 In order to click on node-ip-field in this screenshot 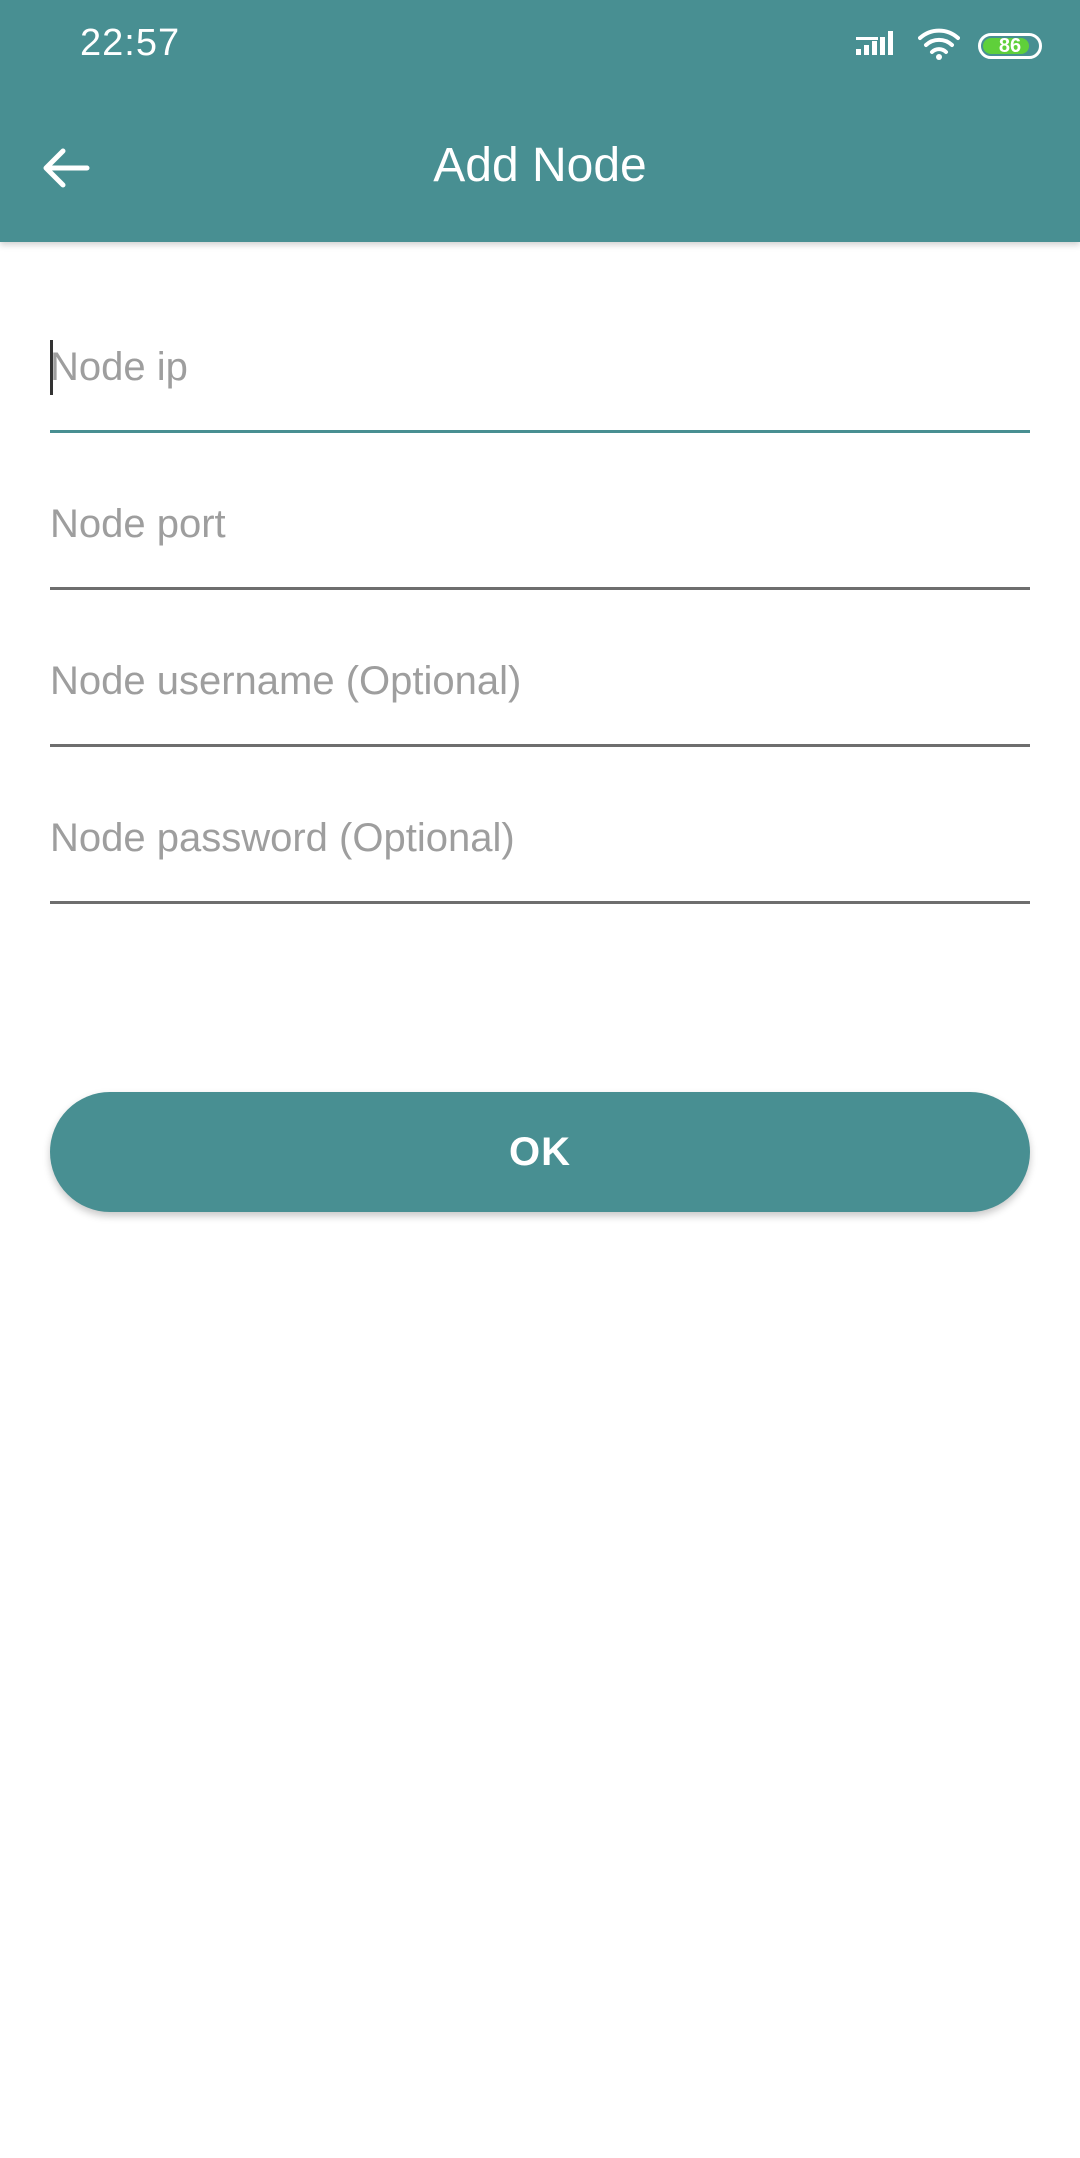, I will do `click(540, 337)`.